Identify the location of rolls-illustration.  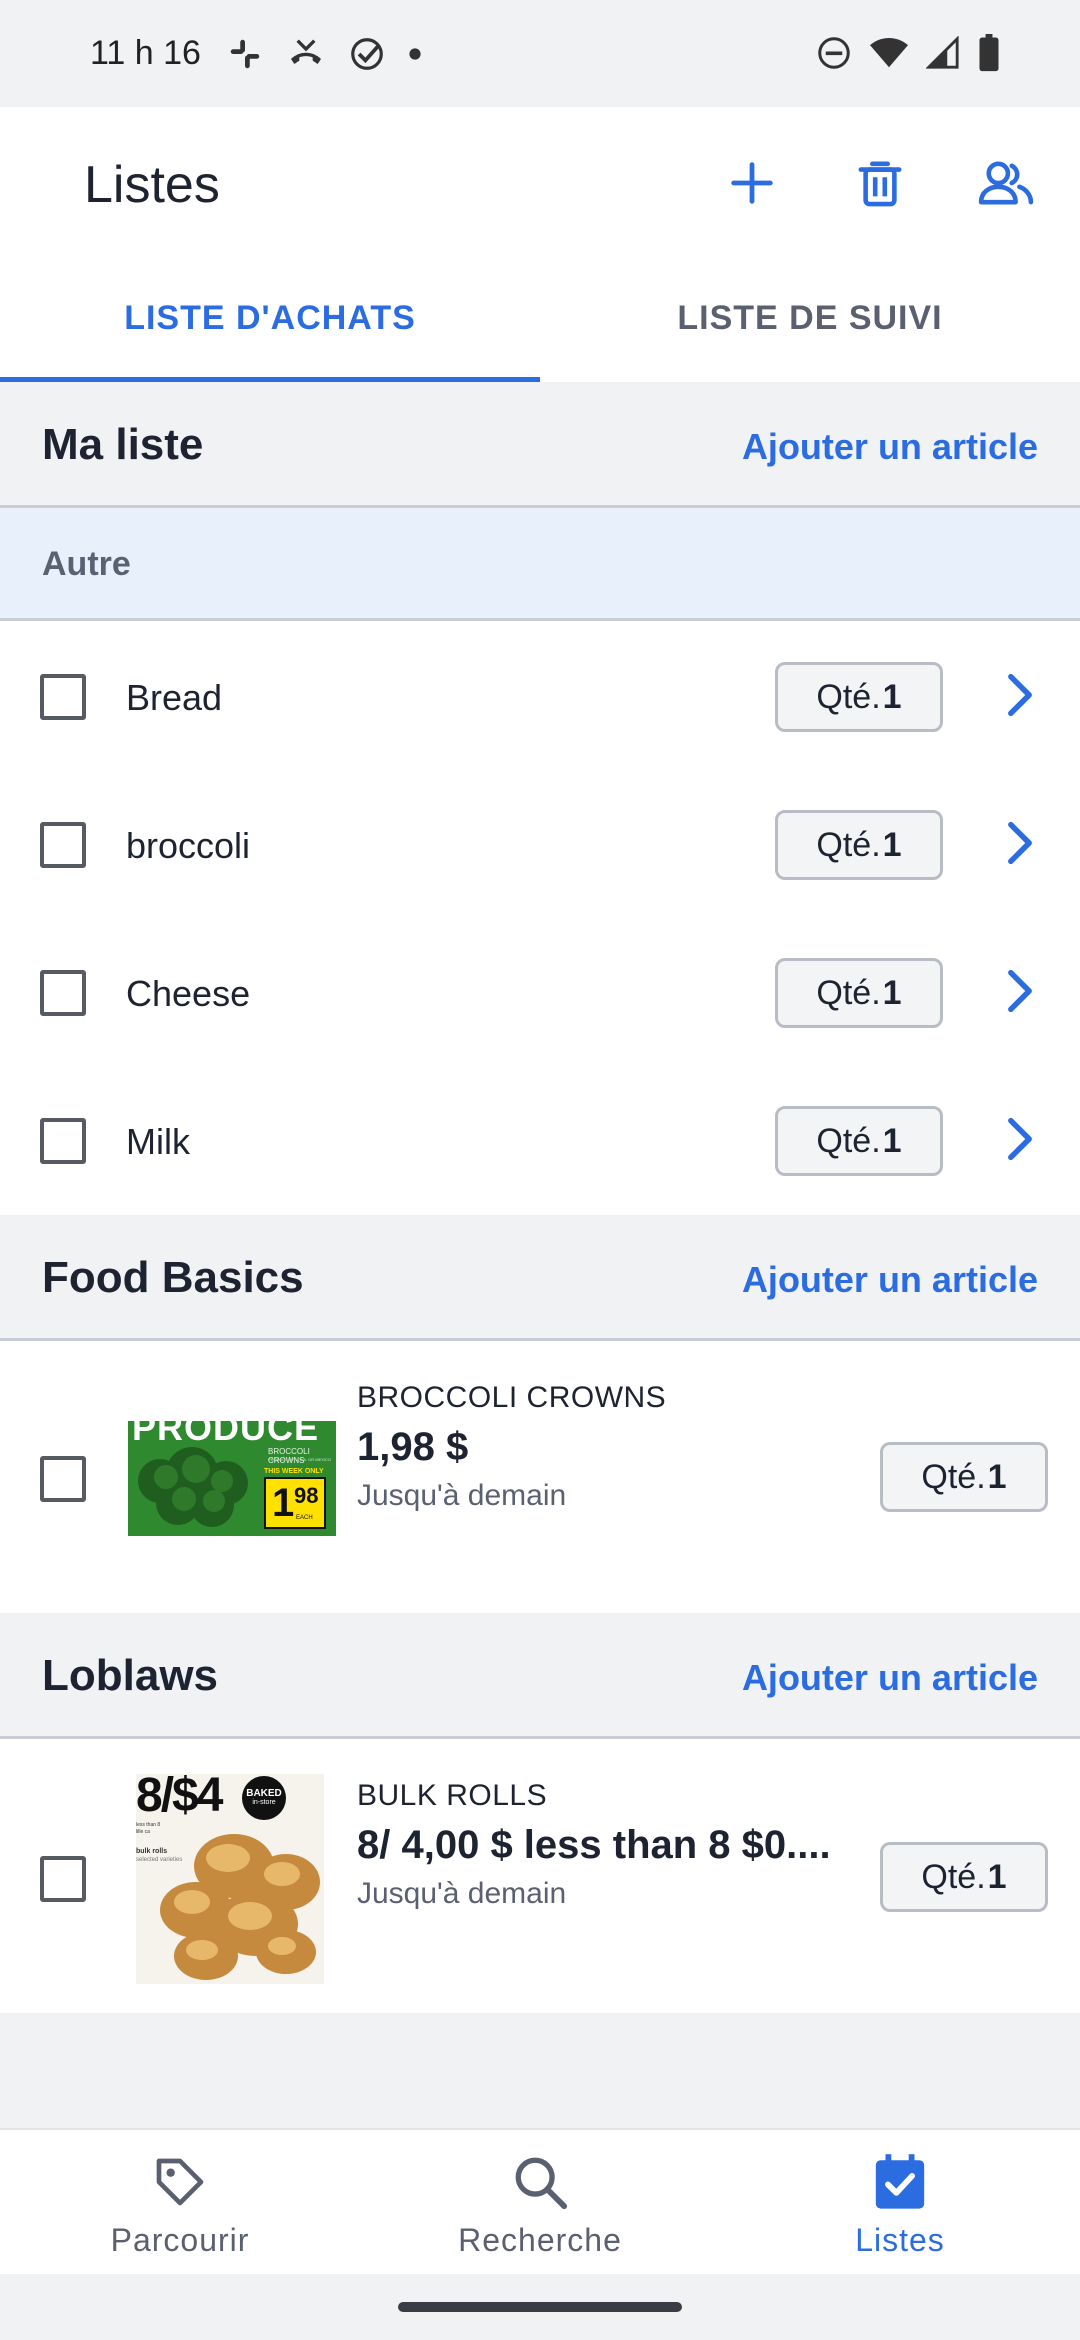
(240, 1907).